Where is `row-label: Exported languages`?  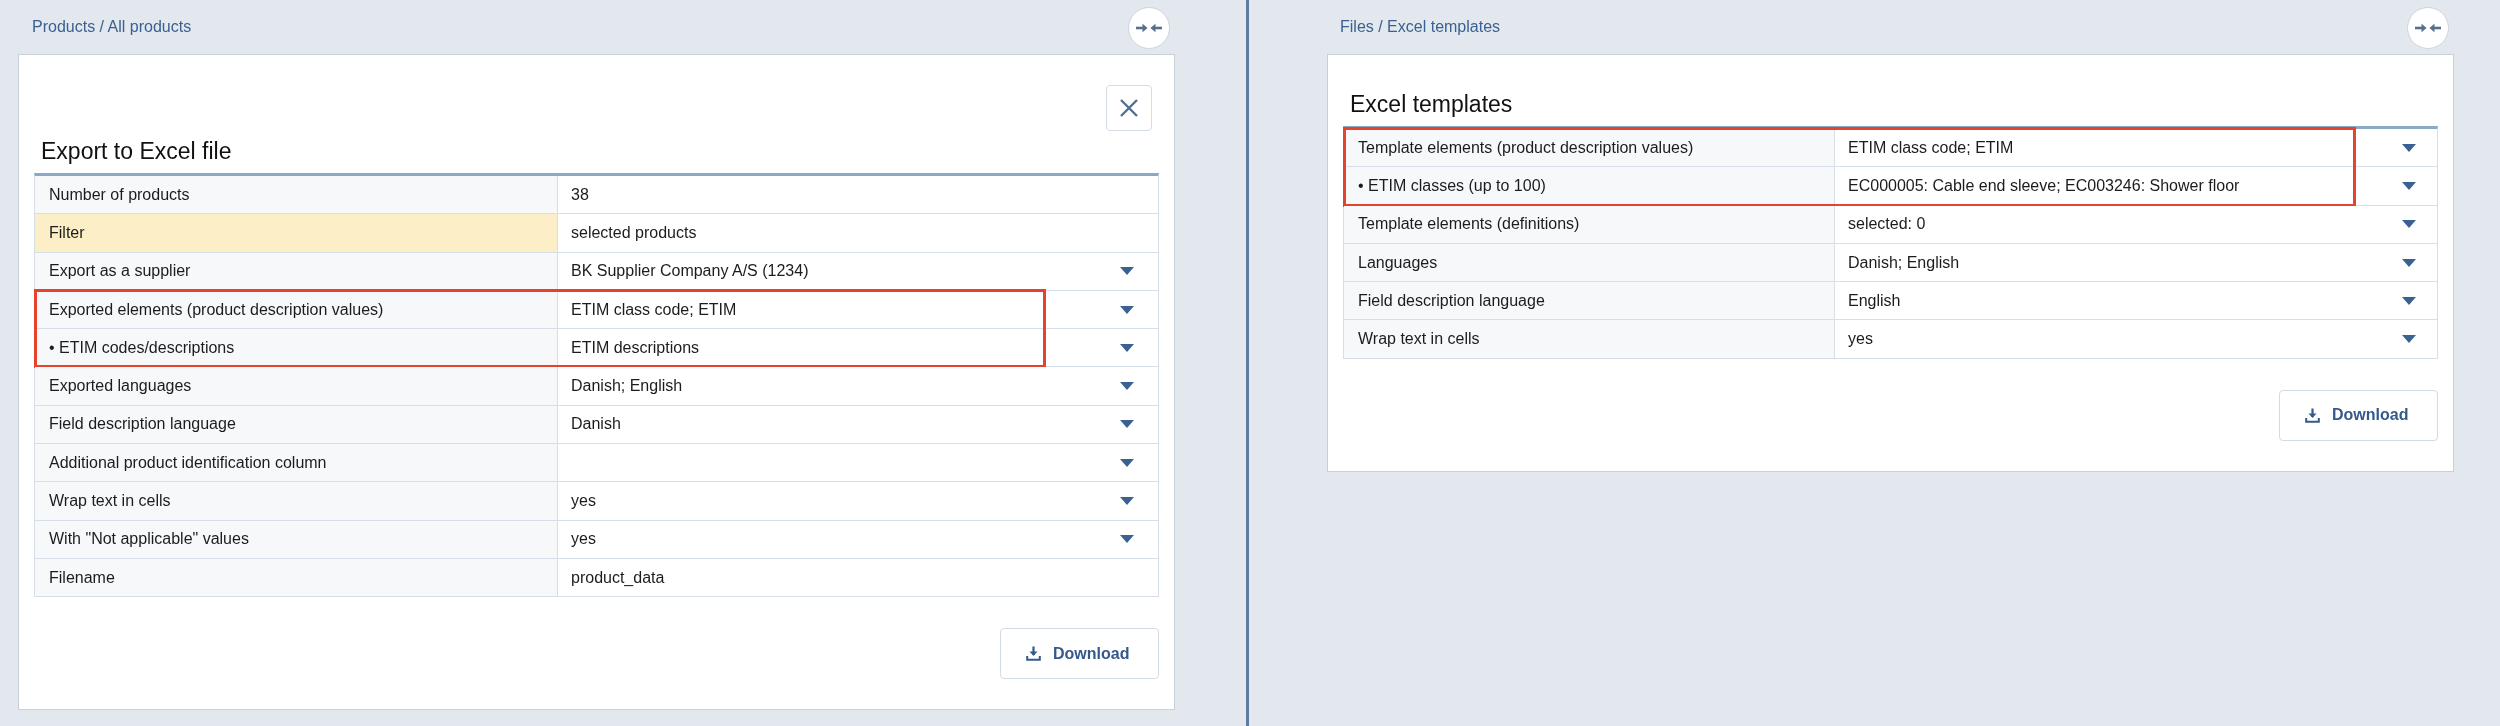 row-label: Exported languages is located at coordinates (296, 386).